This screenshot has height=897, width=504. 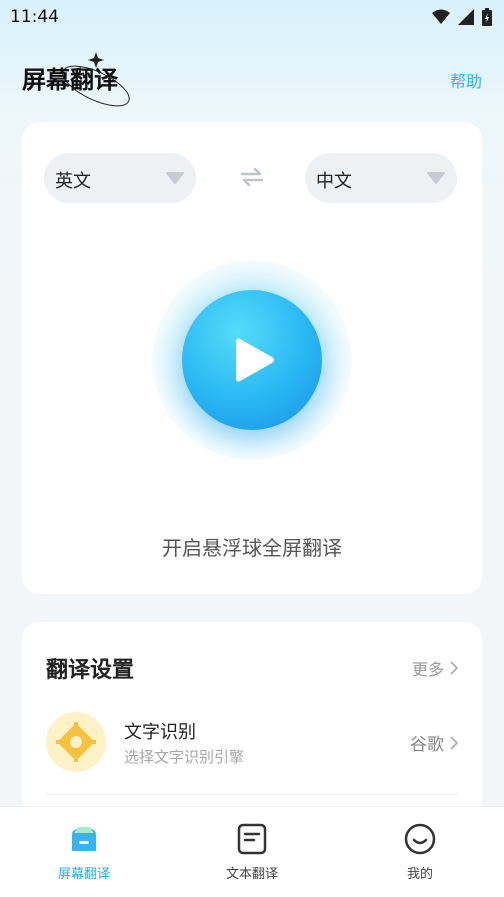 What do you see at coordinates (160, 732) in the screenshot?
I see `ocr-title: 文字识别` at bounding box center [160, 732].